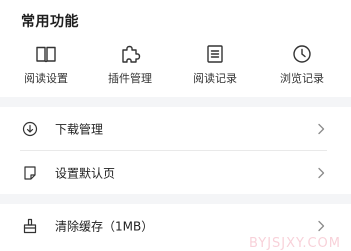 This screenshot has height=251, width=351. I want to click on list-item-label: 清除缓存（1MB）, so click(104, 226).